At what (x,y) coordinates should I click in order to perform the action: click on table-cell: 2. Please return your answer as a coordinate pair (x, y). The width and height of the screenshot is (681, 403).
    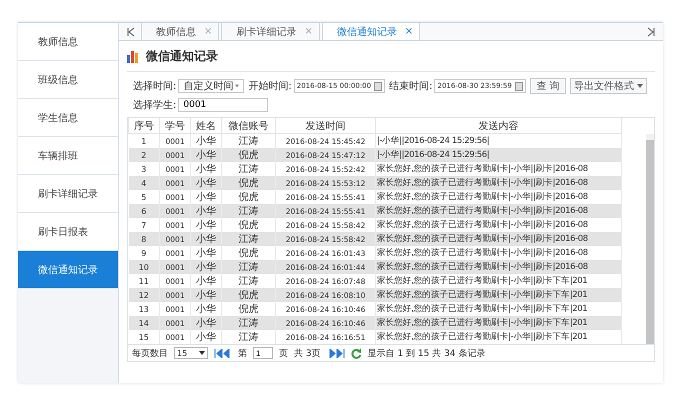
    Looking at the image, I should click on (144, 155).